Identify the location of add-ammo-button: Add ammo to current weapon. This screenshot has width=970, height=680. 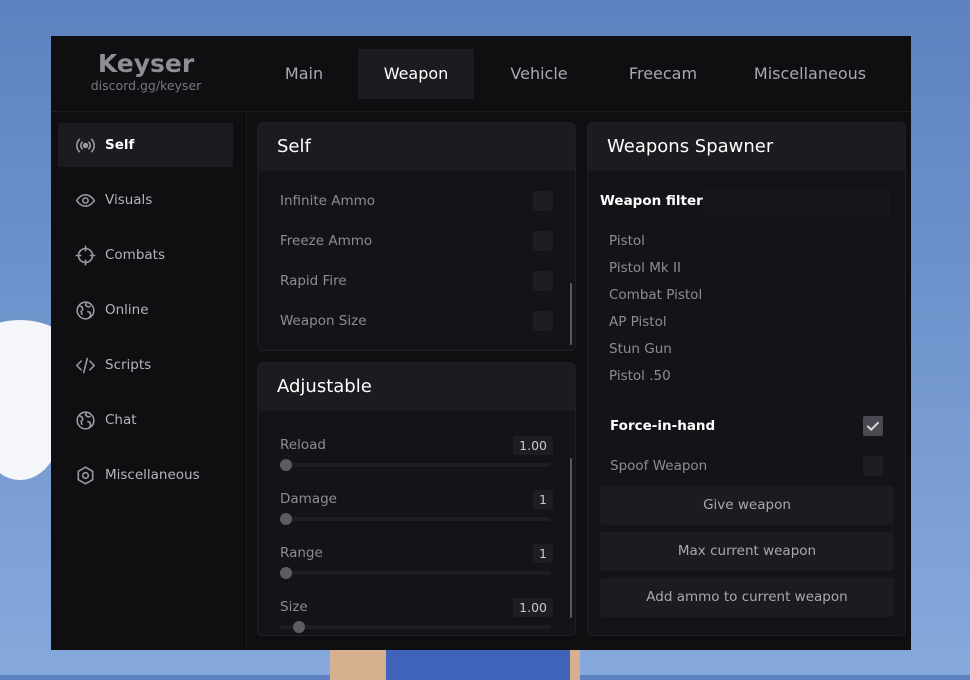
(747, 597).